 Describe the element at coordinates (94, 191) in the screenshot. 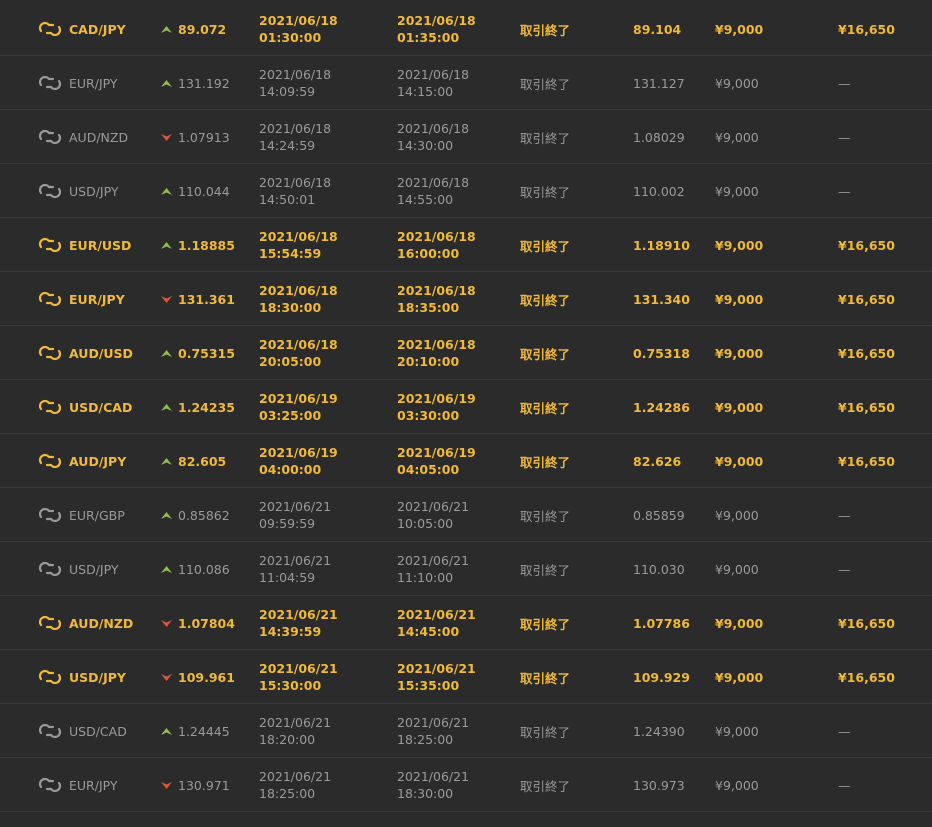

I see `currency-pair: USD/JPY` at that location.